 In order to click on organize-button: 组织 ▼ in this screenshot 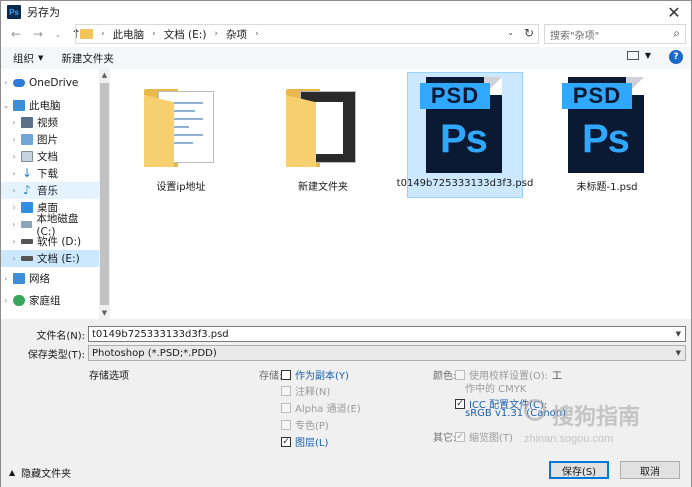, I will do `click(28, 58)`.